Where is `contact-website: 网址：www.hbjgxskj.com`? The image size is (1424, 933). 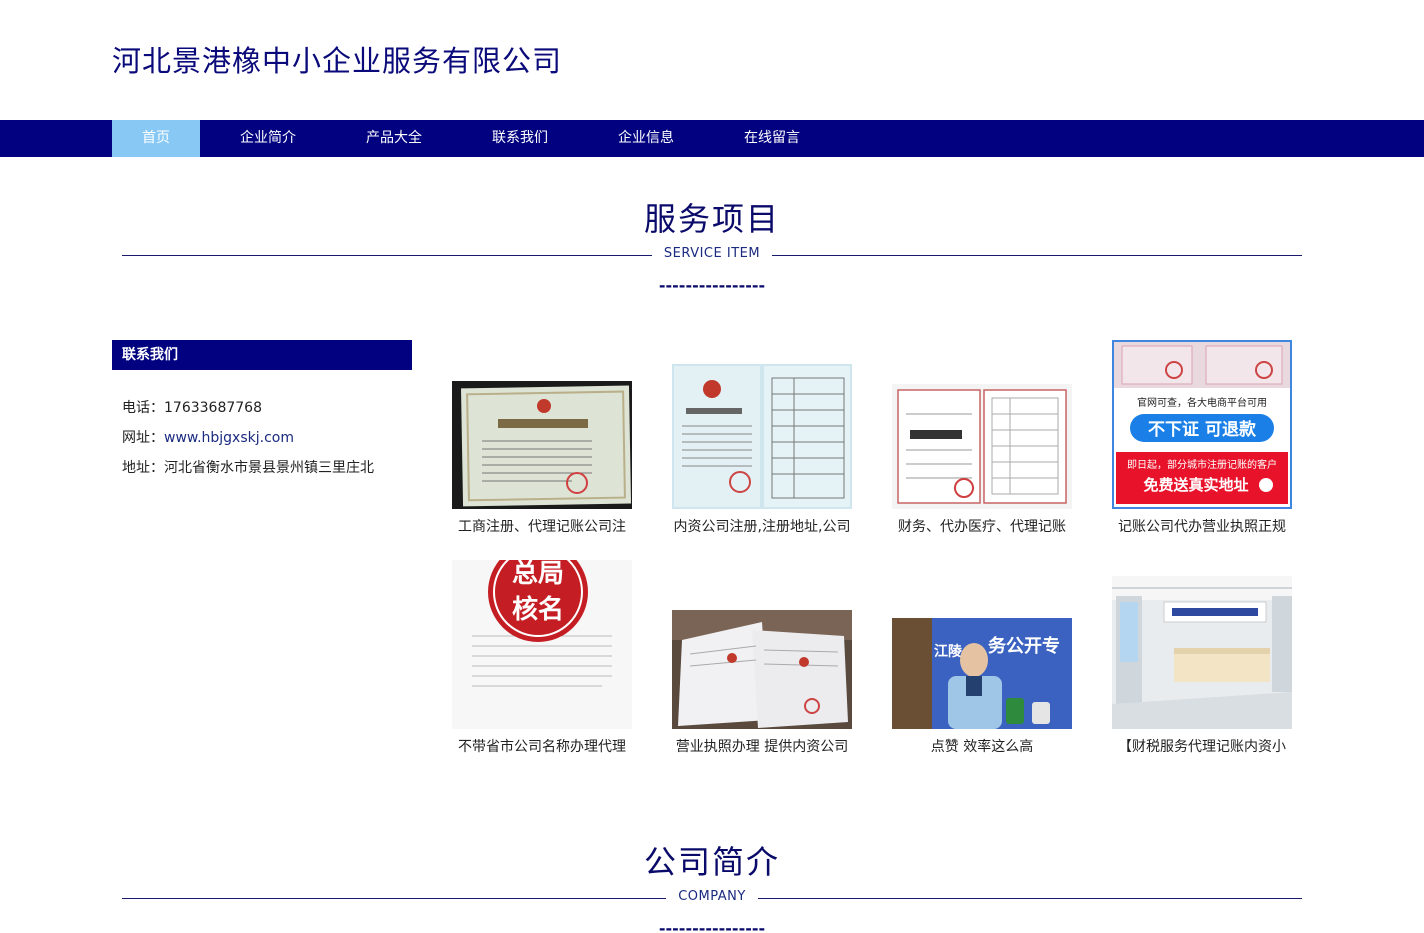
contact-website: 网址：www.hbjgxskj.com is located at coordinates (208, 437).